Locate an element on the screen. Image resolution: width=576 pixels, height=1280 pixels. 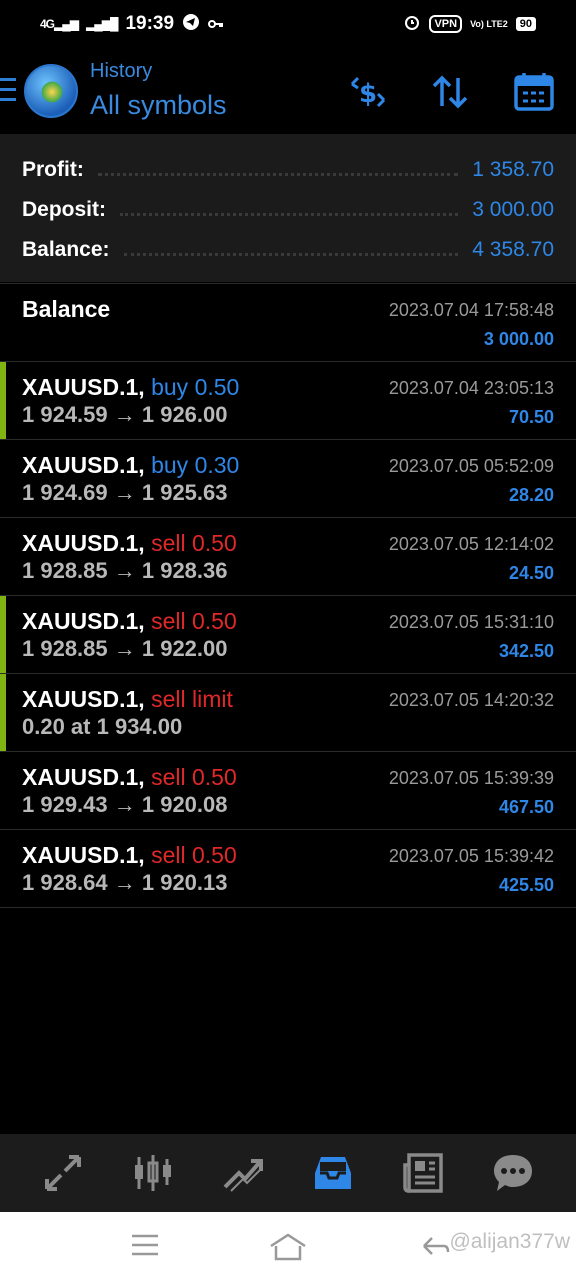
trade-title: XAUUSD.1, buy 0.30 is located at coordinates (131, 465).